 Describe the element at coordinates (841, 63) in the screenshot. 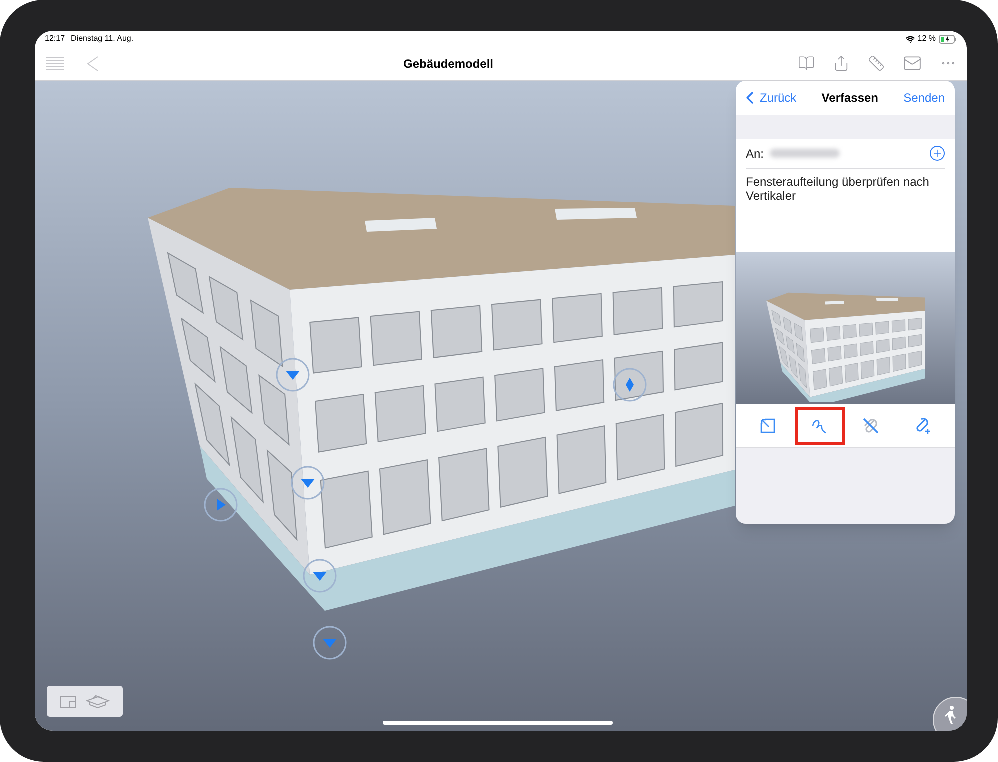

I see `share-icon` at that location.